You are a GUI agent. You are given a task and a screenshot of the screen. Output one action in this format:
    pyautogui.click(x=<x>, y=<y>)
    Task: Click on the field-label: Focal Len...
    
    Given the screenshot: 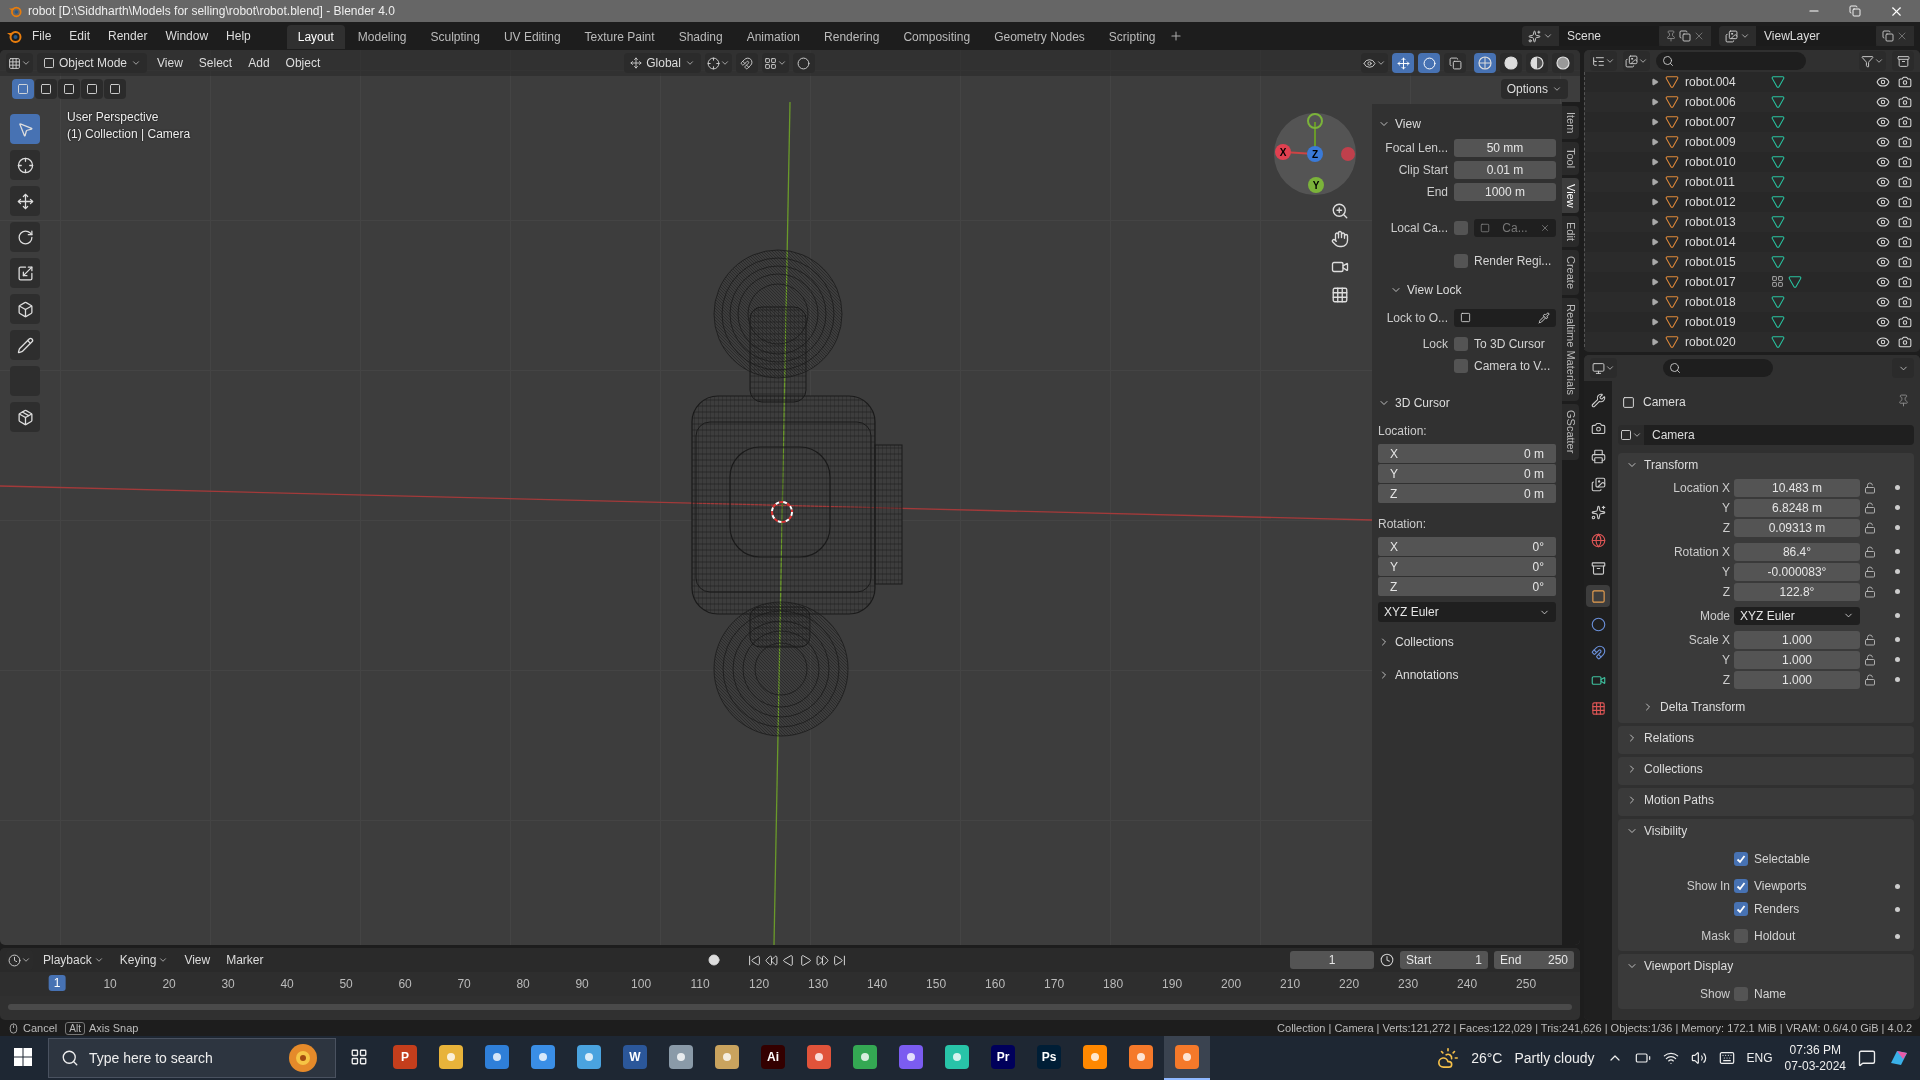 What is the action you would take?
    pyautogui.click(x=1416, y=147)
    